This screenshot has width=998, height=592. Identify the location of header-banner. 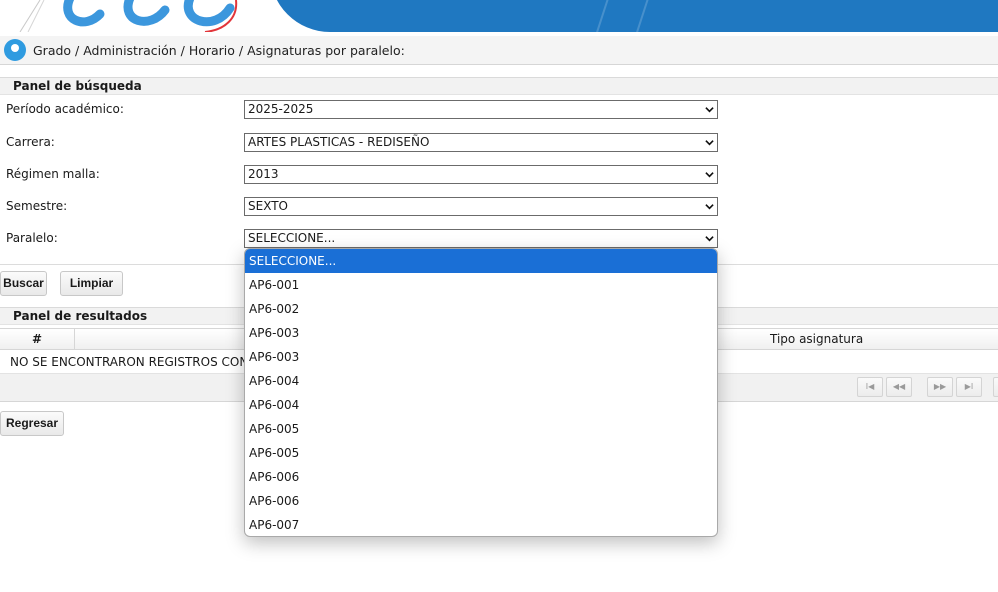
(499, 16).